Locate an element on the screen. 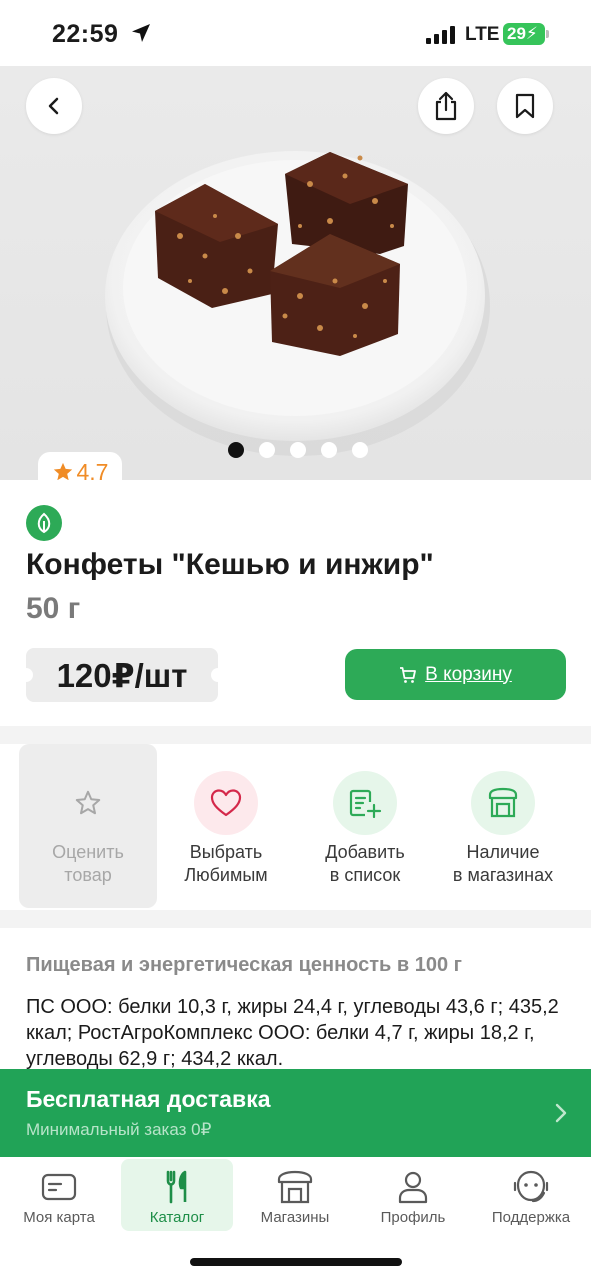 The image size is (591, 1280). tab-support: Поддержка is located at coordinates (531, 1195).